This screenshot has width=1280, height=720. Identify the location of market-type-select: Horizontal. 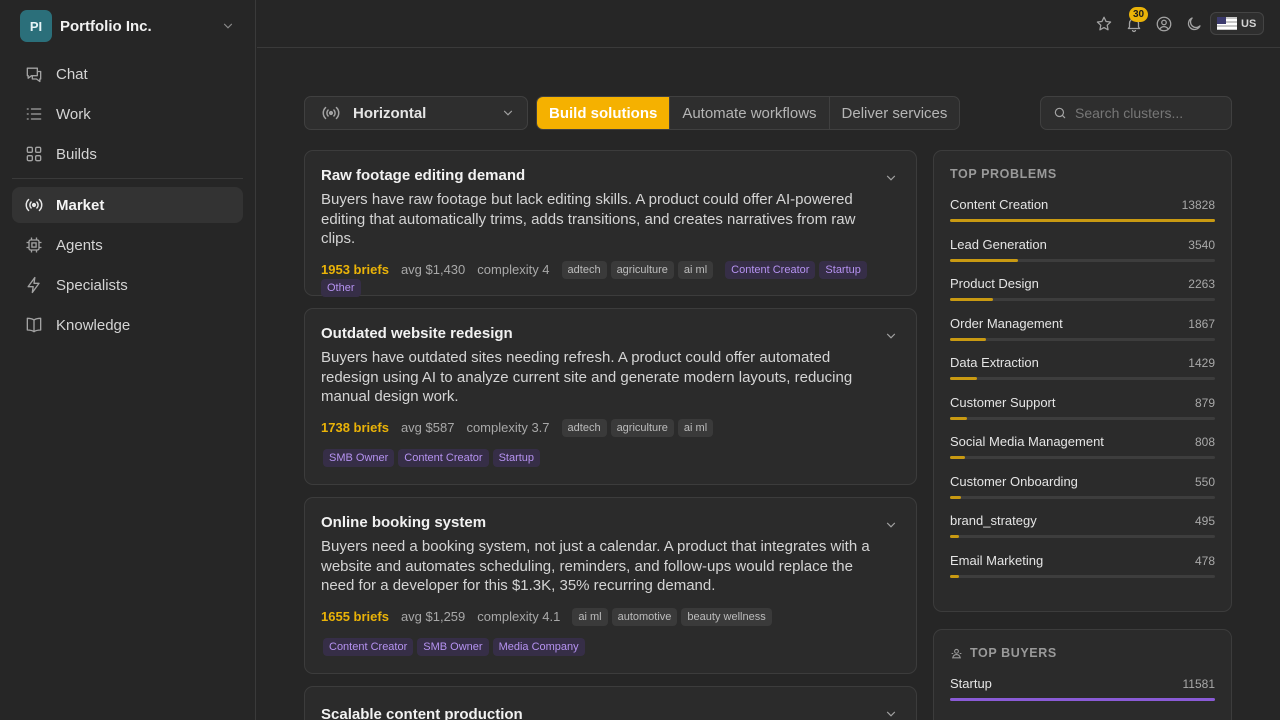
(416, 113).